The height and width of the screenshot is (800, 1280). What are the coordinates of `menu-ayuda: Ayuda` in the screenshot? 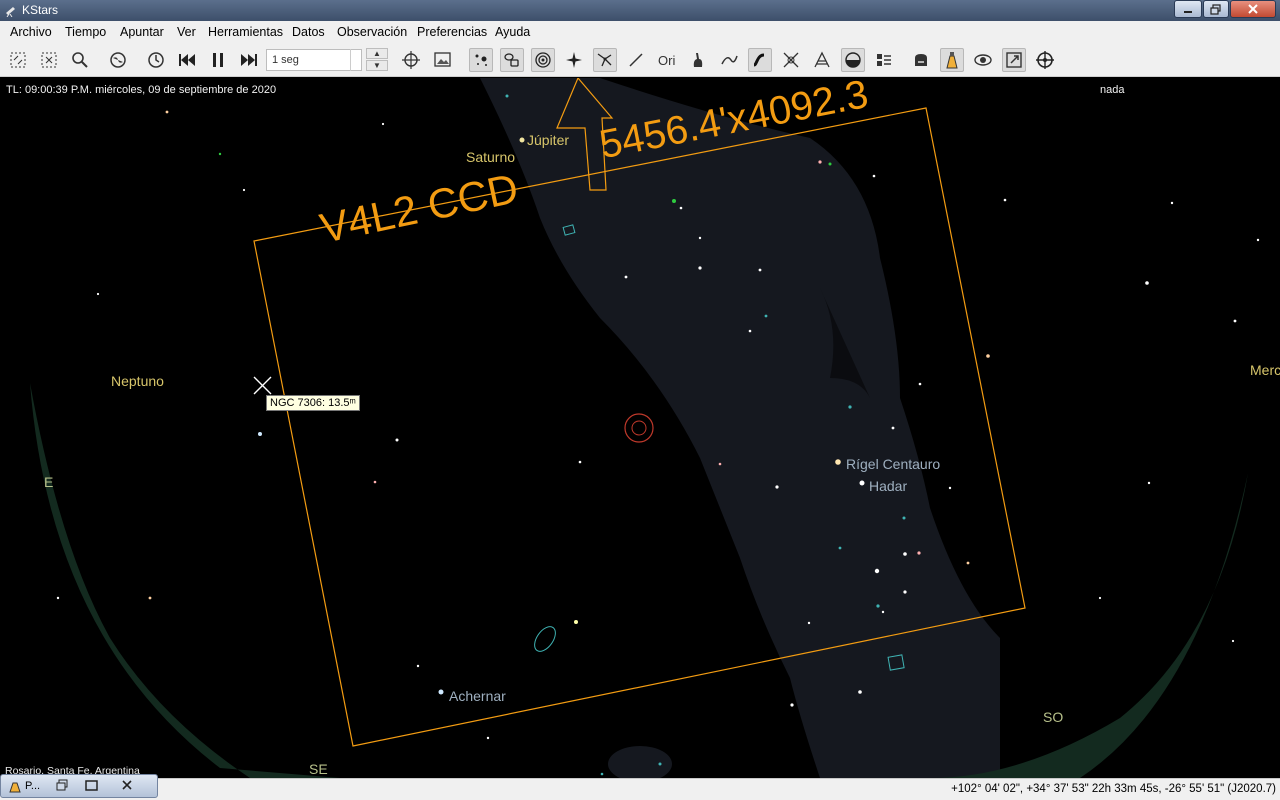 It's located at (512, 32).